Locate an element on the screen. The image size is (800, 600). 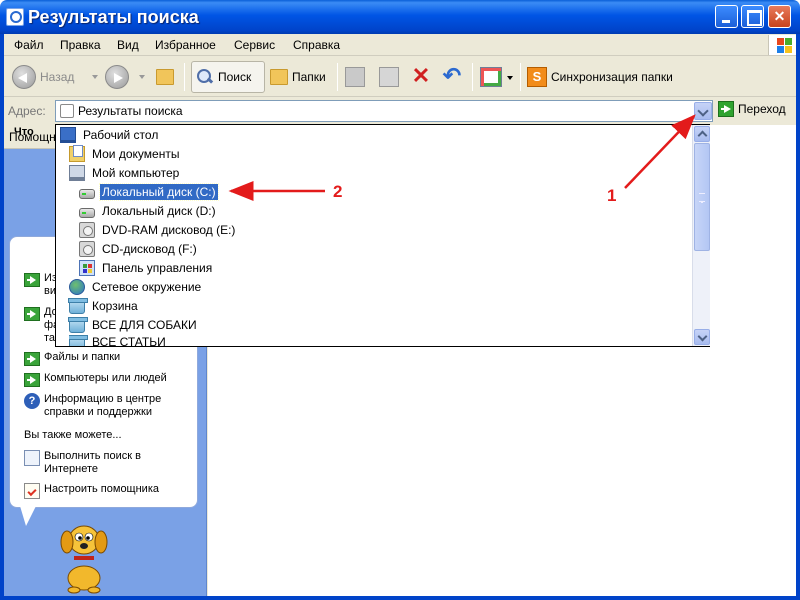
forward-arrow-icon is located at coordinates (117, 77).